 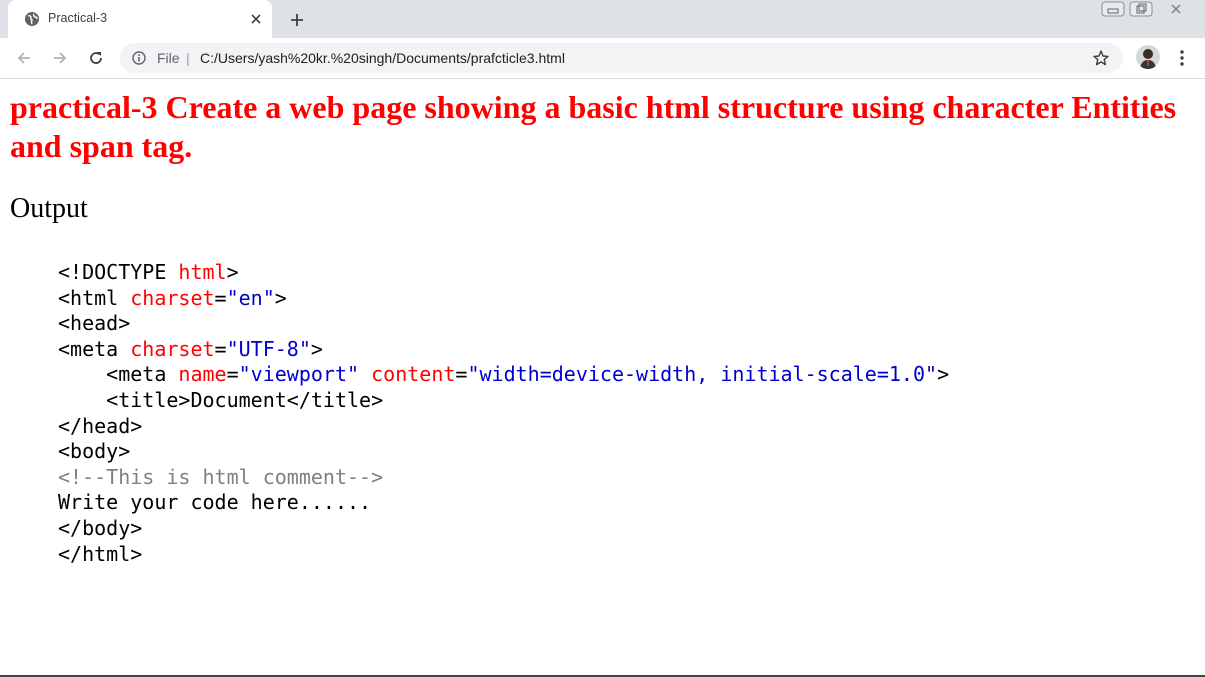 I want to click on more-vert-icon, so click(x=1182, y=58).